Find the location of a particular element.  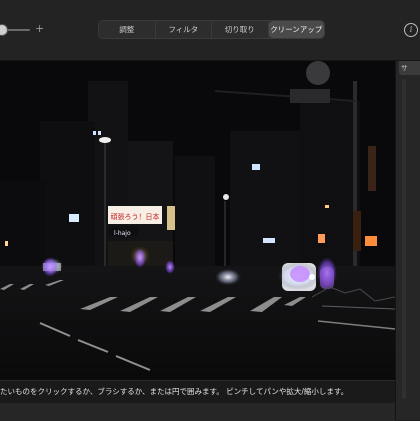

sign-text: 頑張ろう！日本 is located at coordinates (135, 216).